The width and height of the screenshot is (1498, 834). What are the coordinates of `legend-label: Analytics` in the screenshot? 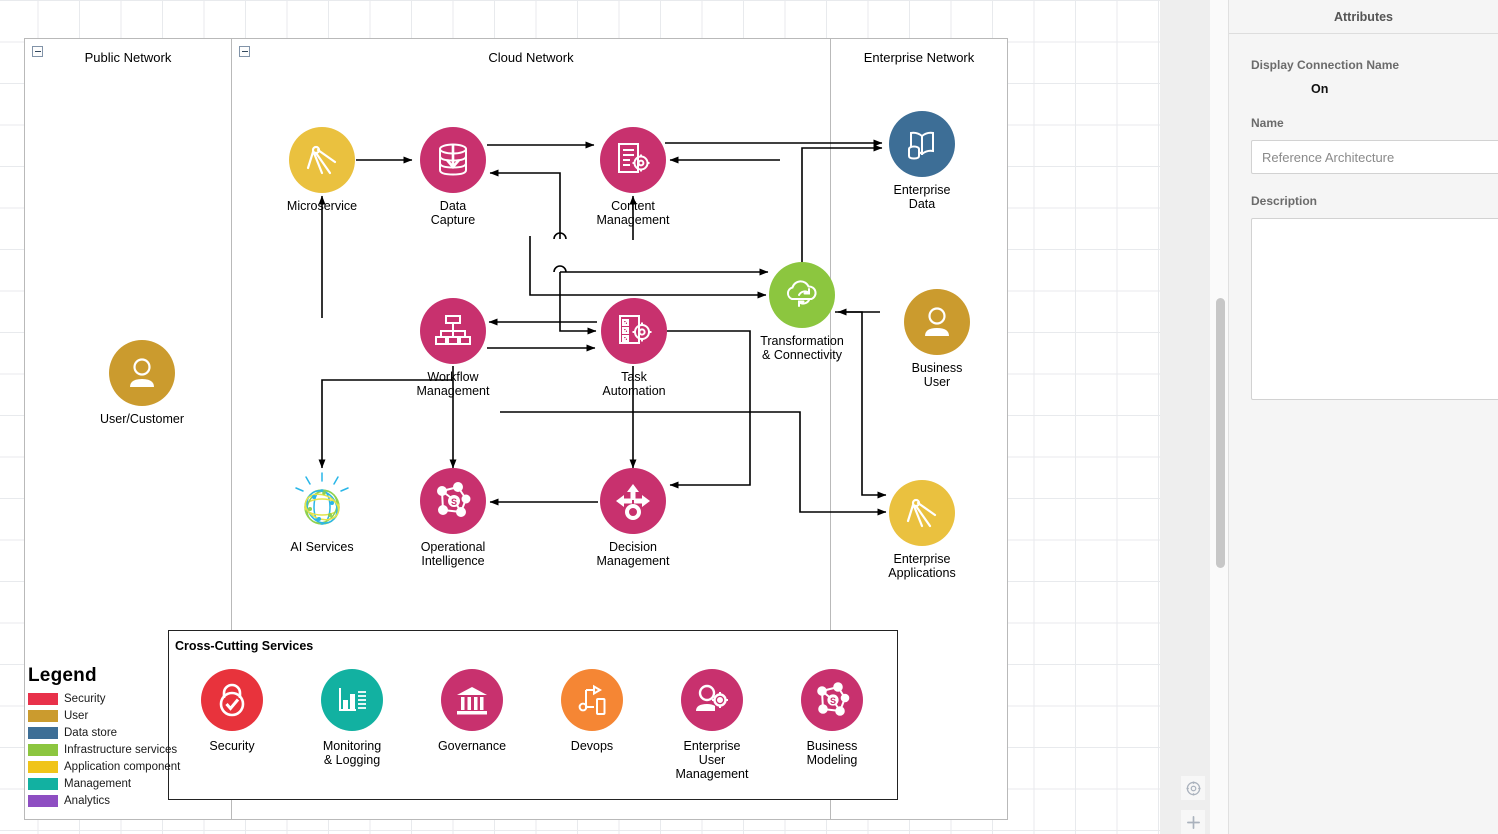 It's located at (87, 801).